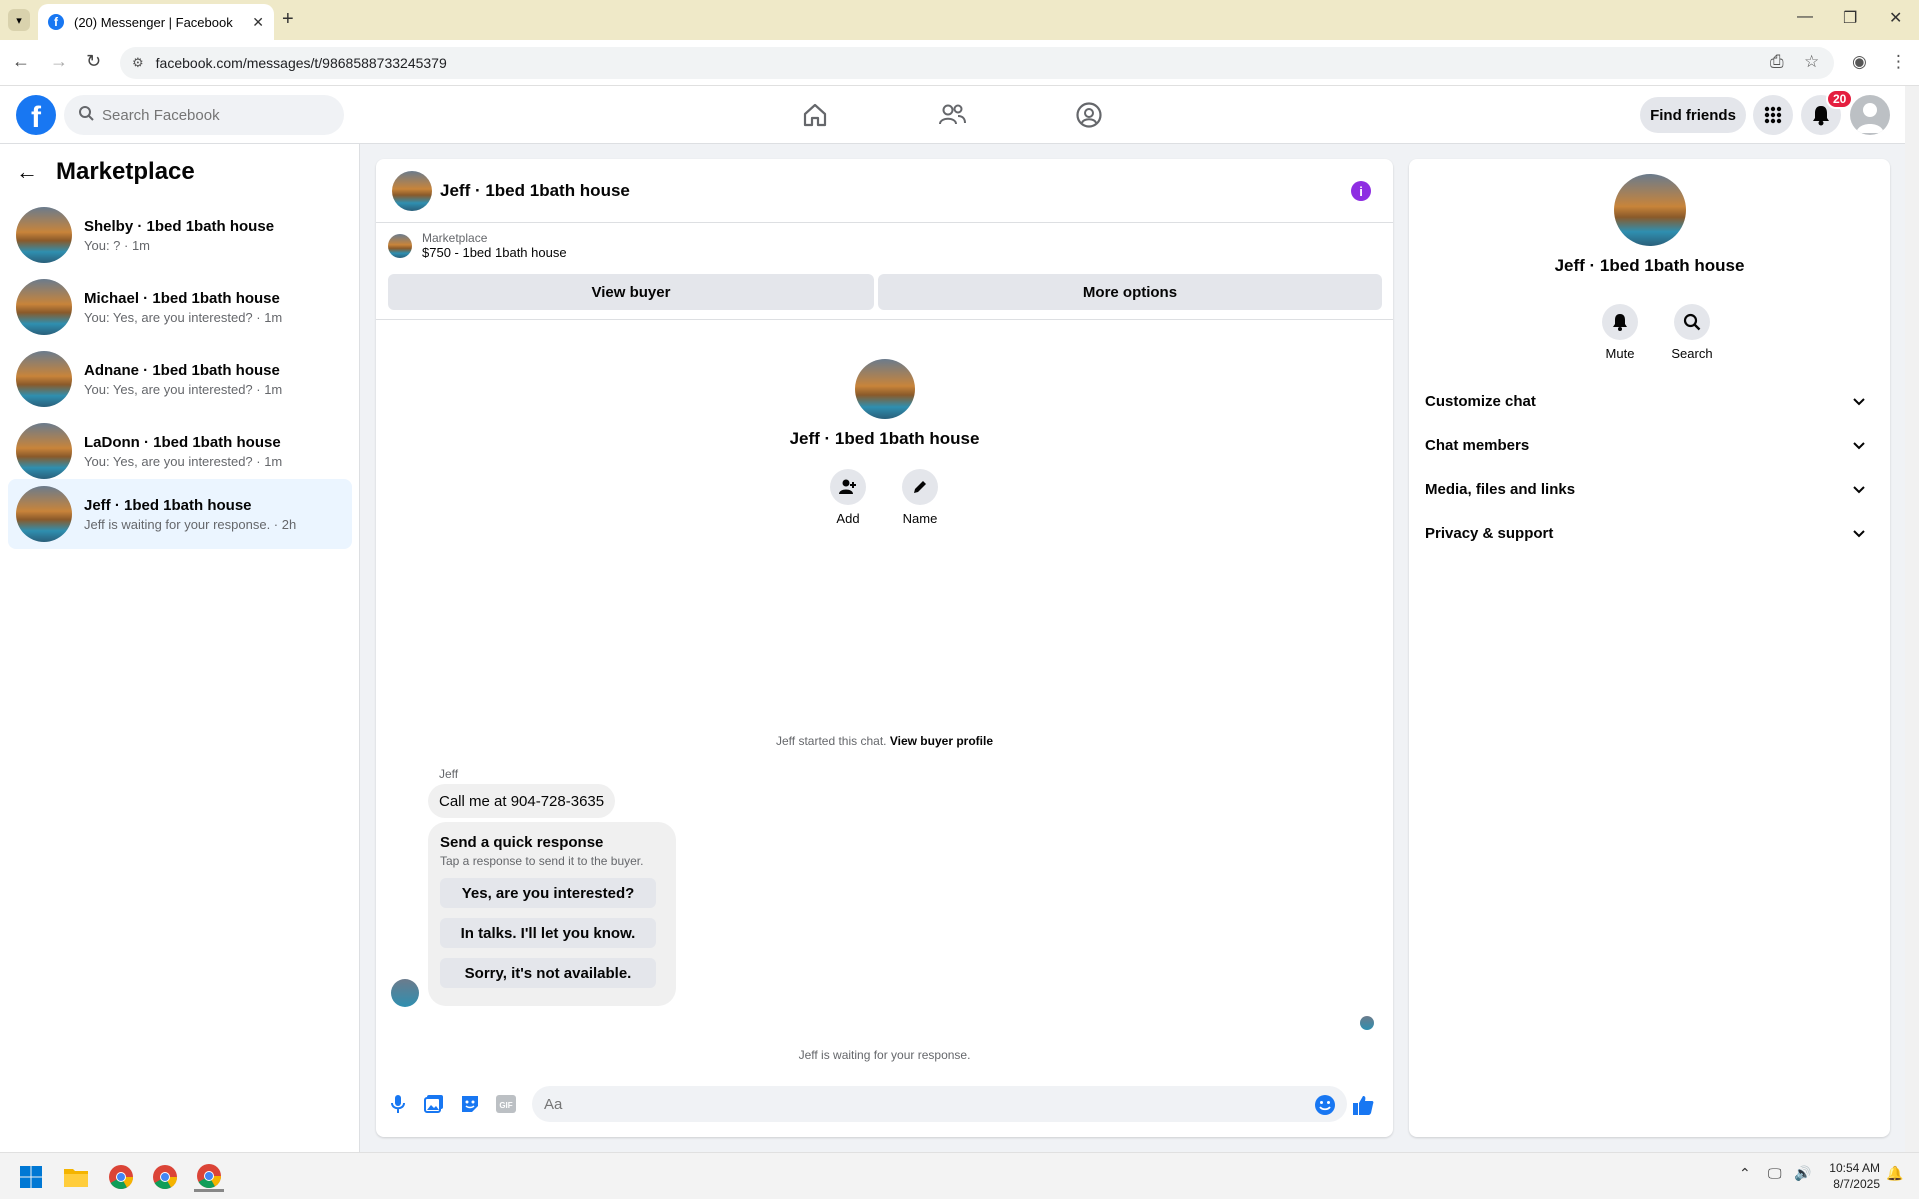  I want to click on listing-price: $750 - 1bed 1bath house, so click(494, 252).